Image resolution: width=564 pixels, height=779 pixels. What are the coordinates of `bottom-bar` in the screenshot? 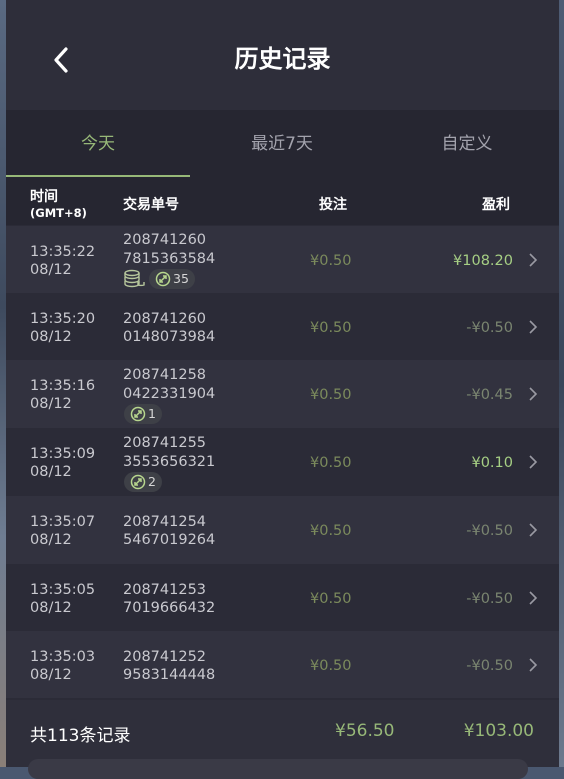 It's located at (278, 769).